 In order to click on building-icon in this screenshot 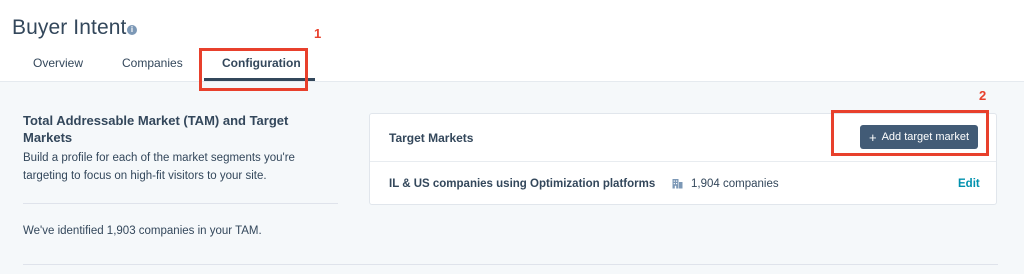, I will do `click(677, 184)`.